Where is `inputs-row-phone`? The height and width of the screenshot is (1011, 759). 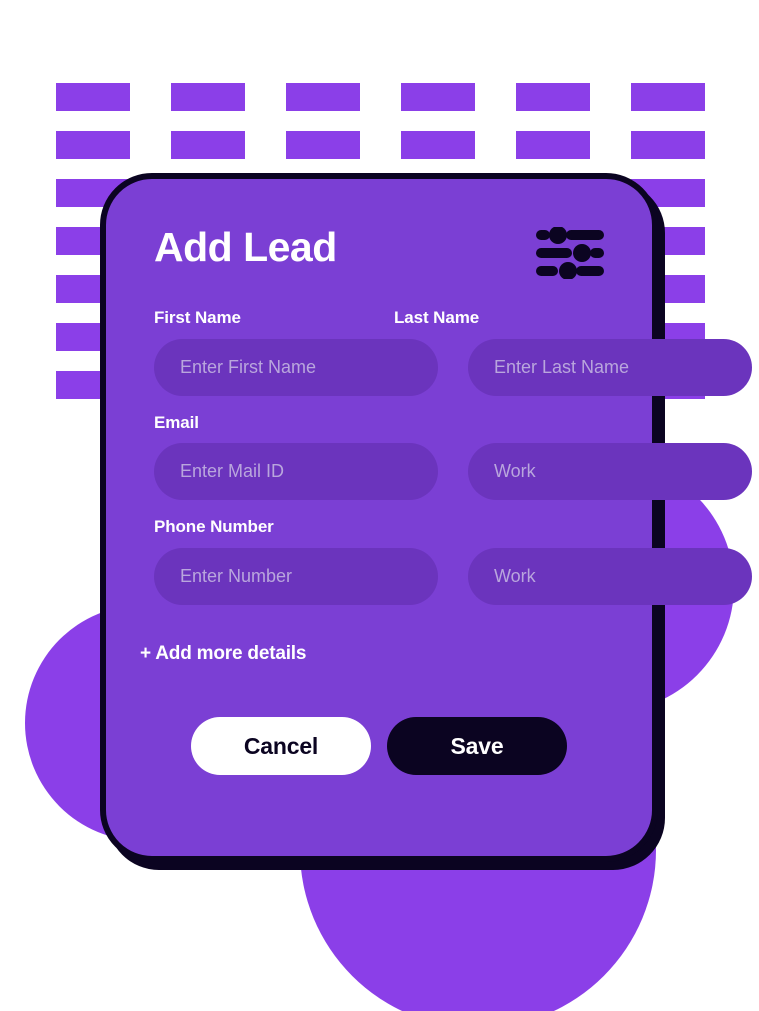 inputs-row-phone is located at coordinates (453, 577).